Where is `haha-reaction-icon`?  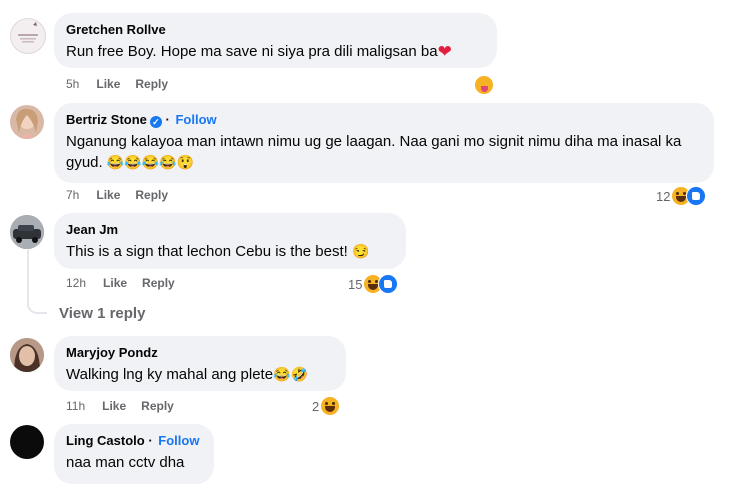
haha-reaction-icon is located at coordinates (330, 406).